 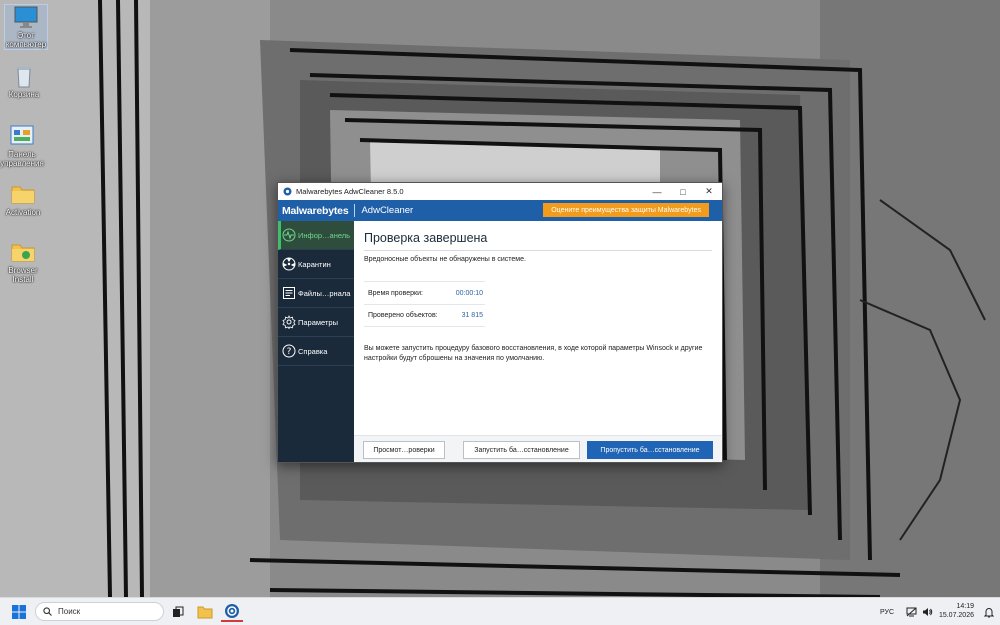 What do you see at coordinates (521, 450) in the screenshot?
I see `run-basic-repair-button: Запустить ба…сстановление` at bounding box center [521, 450].